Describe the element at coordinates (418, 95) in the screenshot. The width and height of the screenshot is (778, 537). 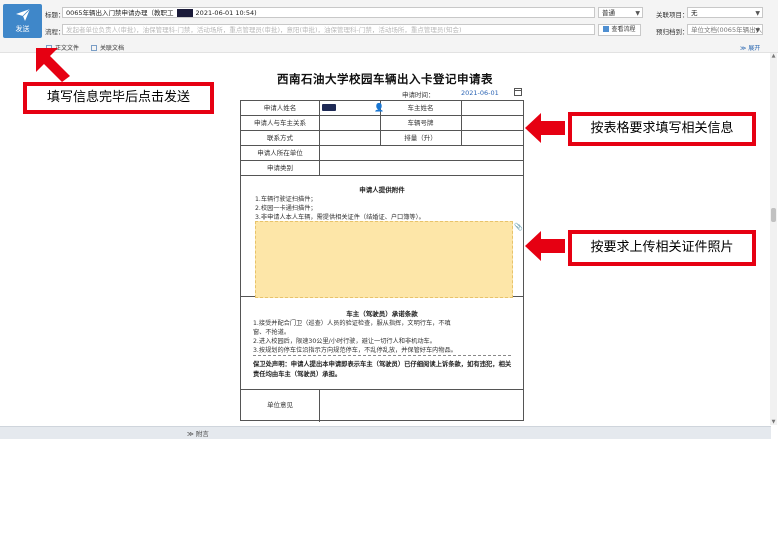
I see `apply-time-label: 申请时间：` at that location.